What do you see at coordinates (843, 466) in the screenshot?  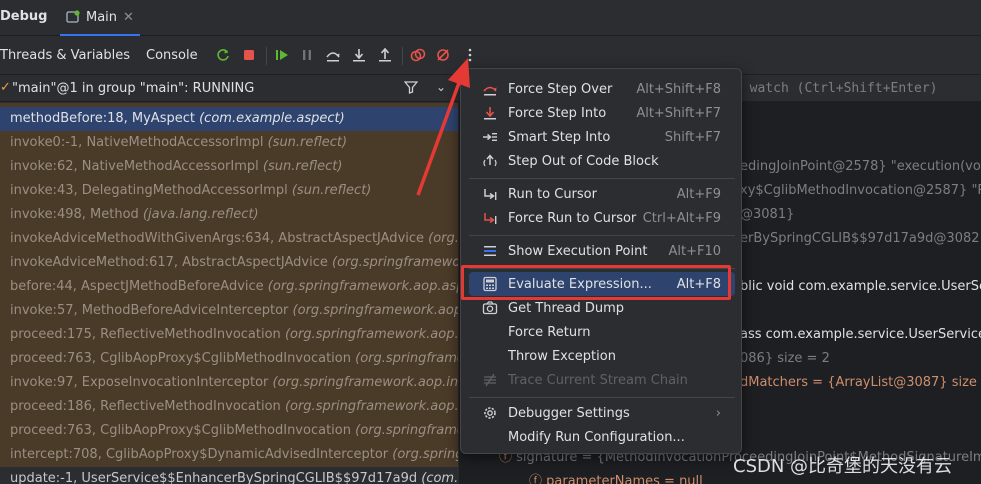 I see `watermark: CSDN @比奇堡的天没有云` at bounding box center [843, 466].